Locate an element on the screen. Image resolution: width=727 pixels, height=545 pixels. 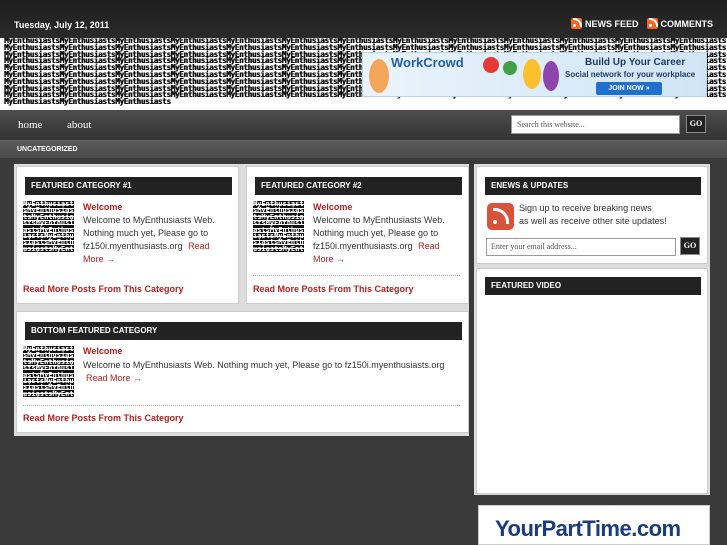
yourparttime-ad: YourPartTime.com is located at coordinates (594, 525).